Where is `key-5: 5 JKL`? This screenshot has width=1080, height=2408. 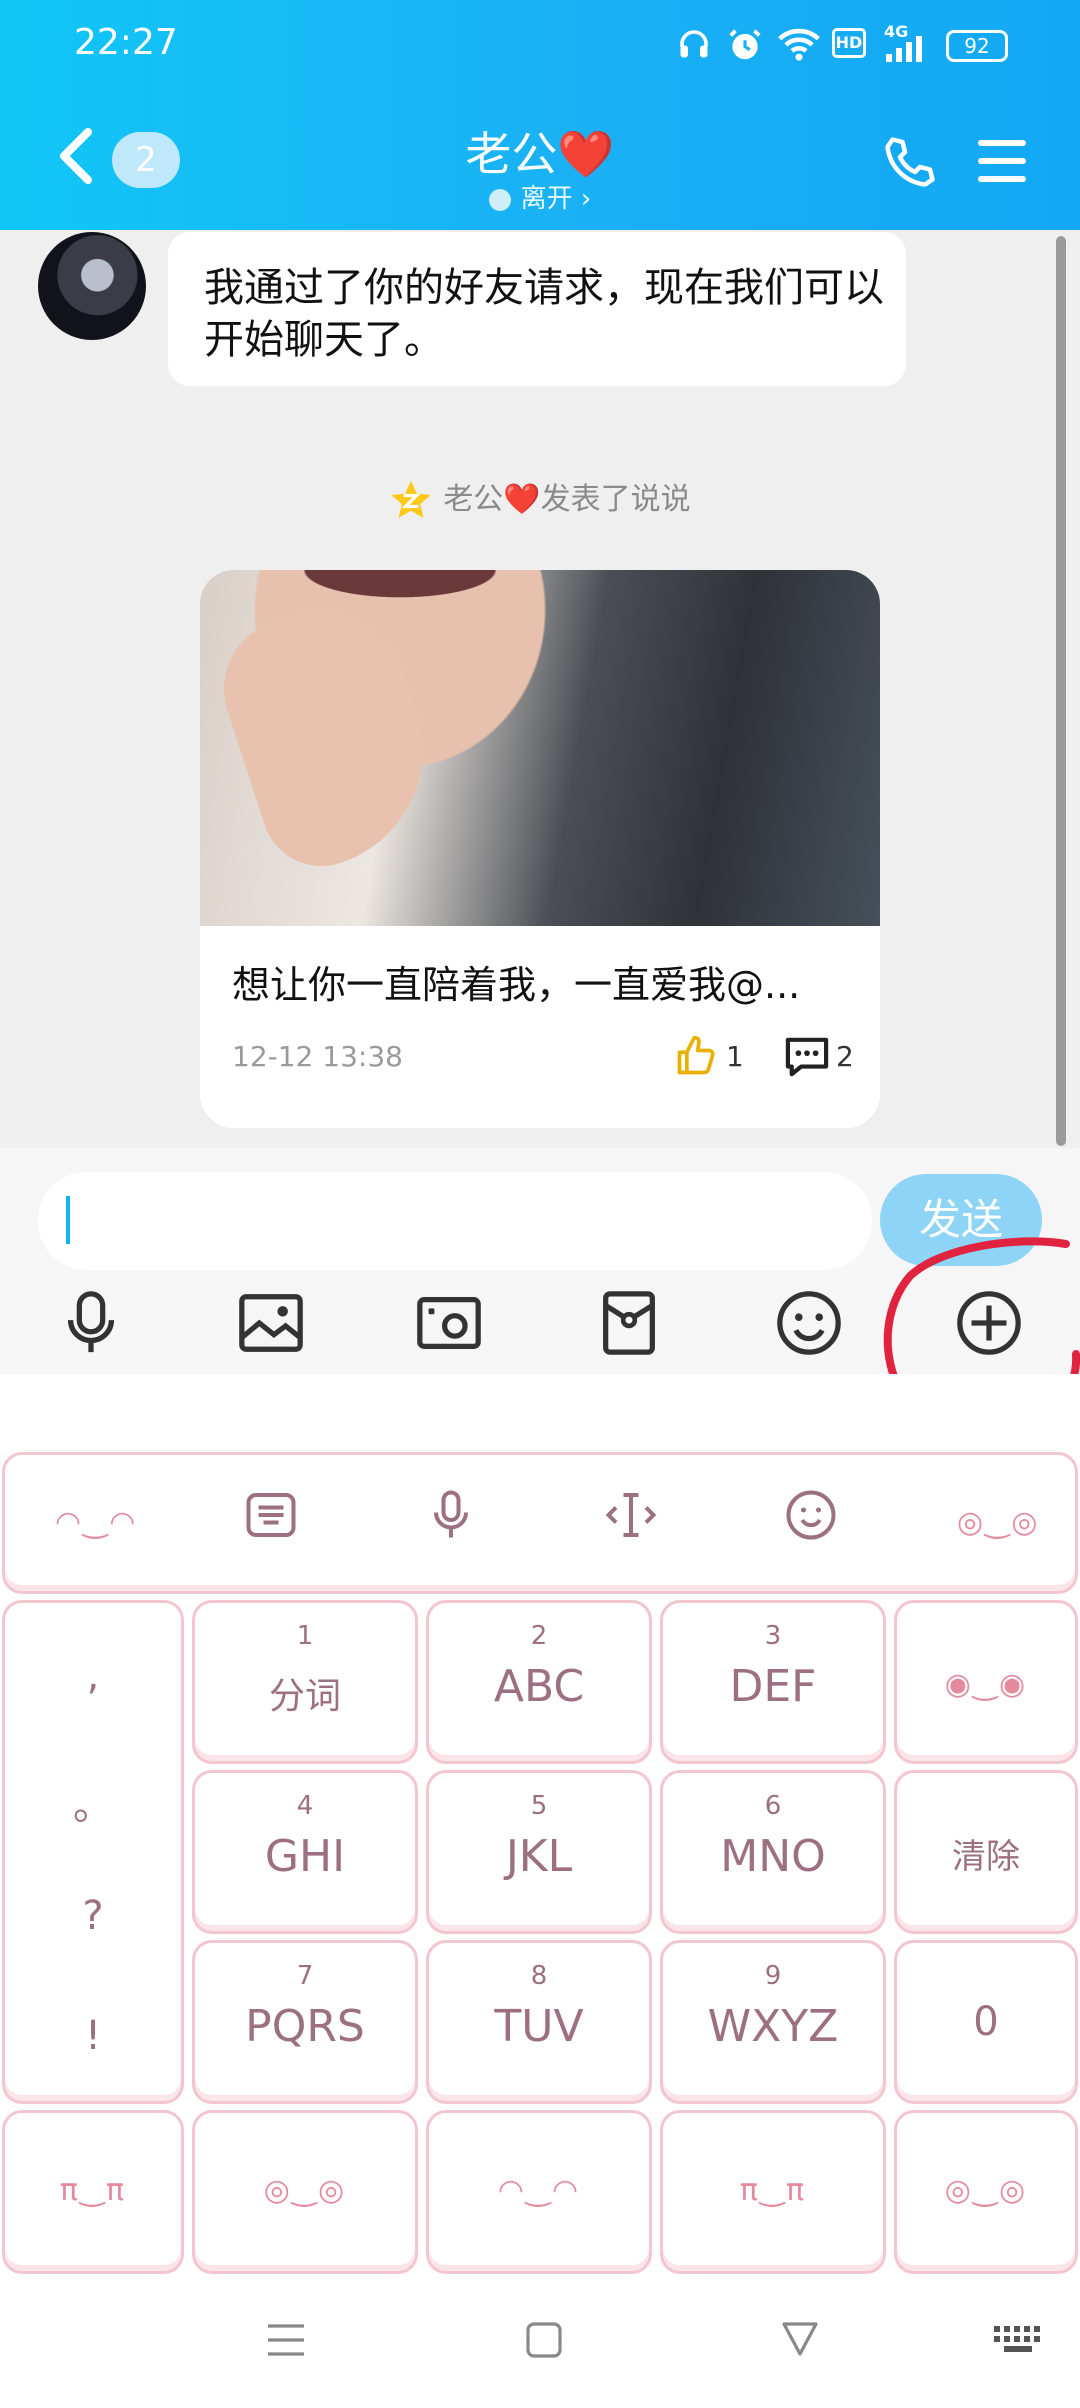
key-5: 5 JKL is located at coordinates (539, 1852).